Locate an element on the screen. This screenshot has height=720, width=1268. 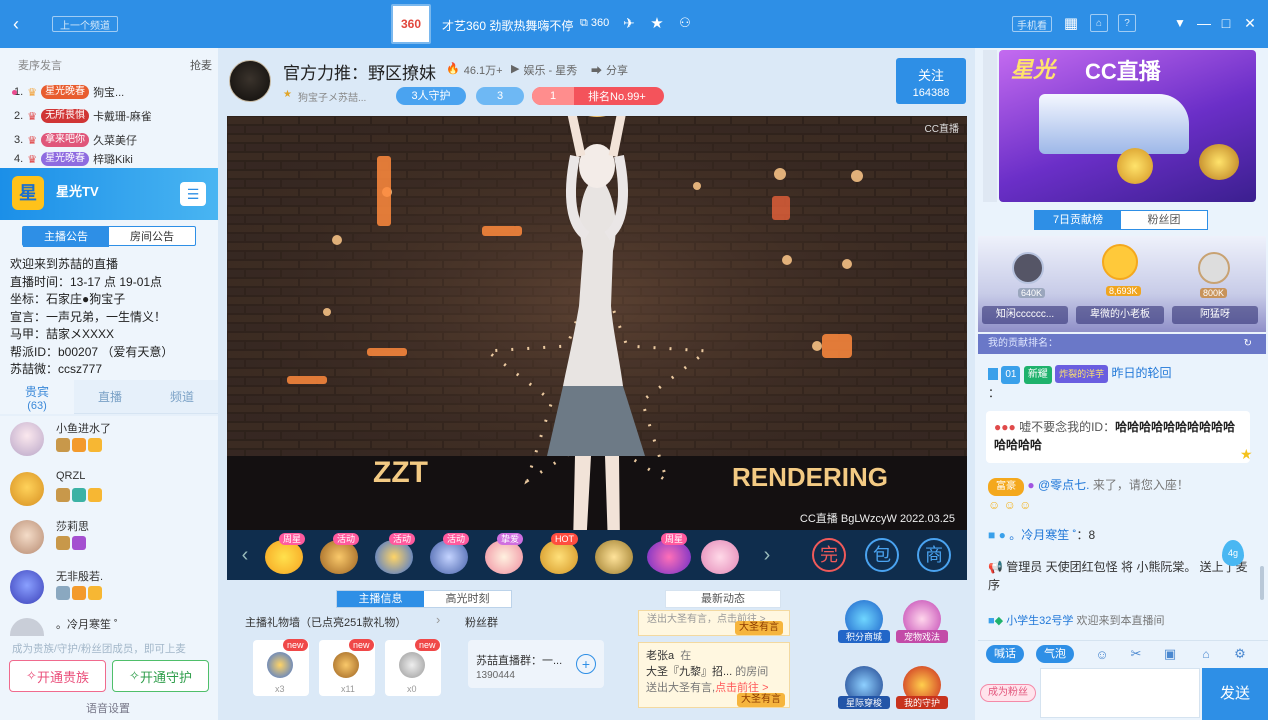
pet-trick-button: 宠物戏法 is located at coordinates (922, 624).